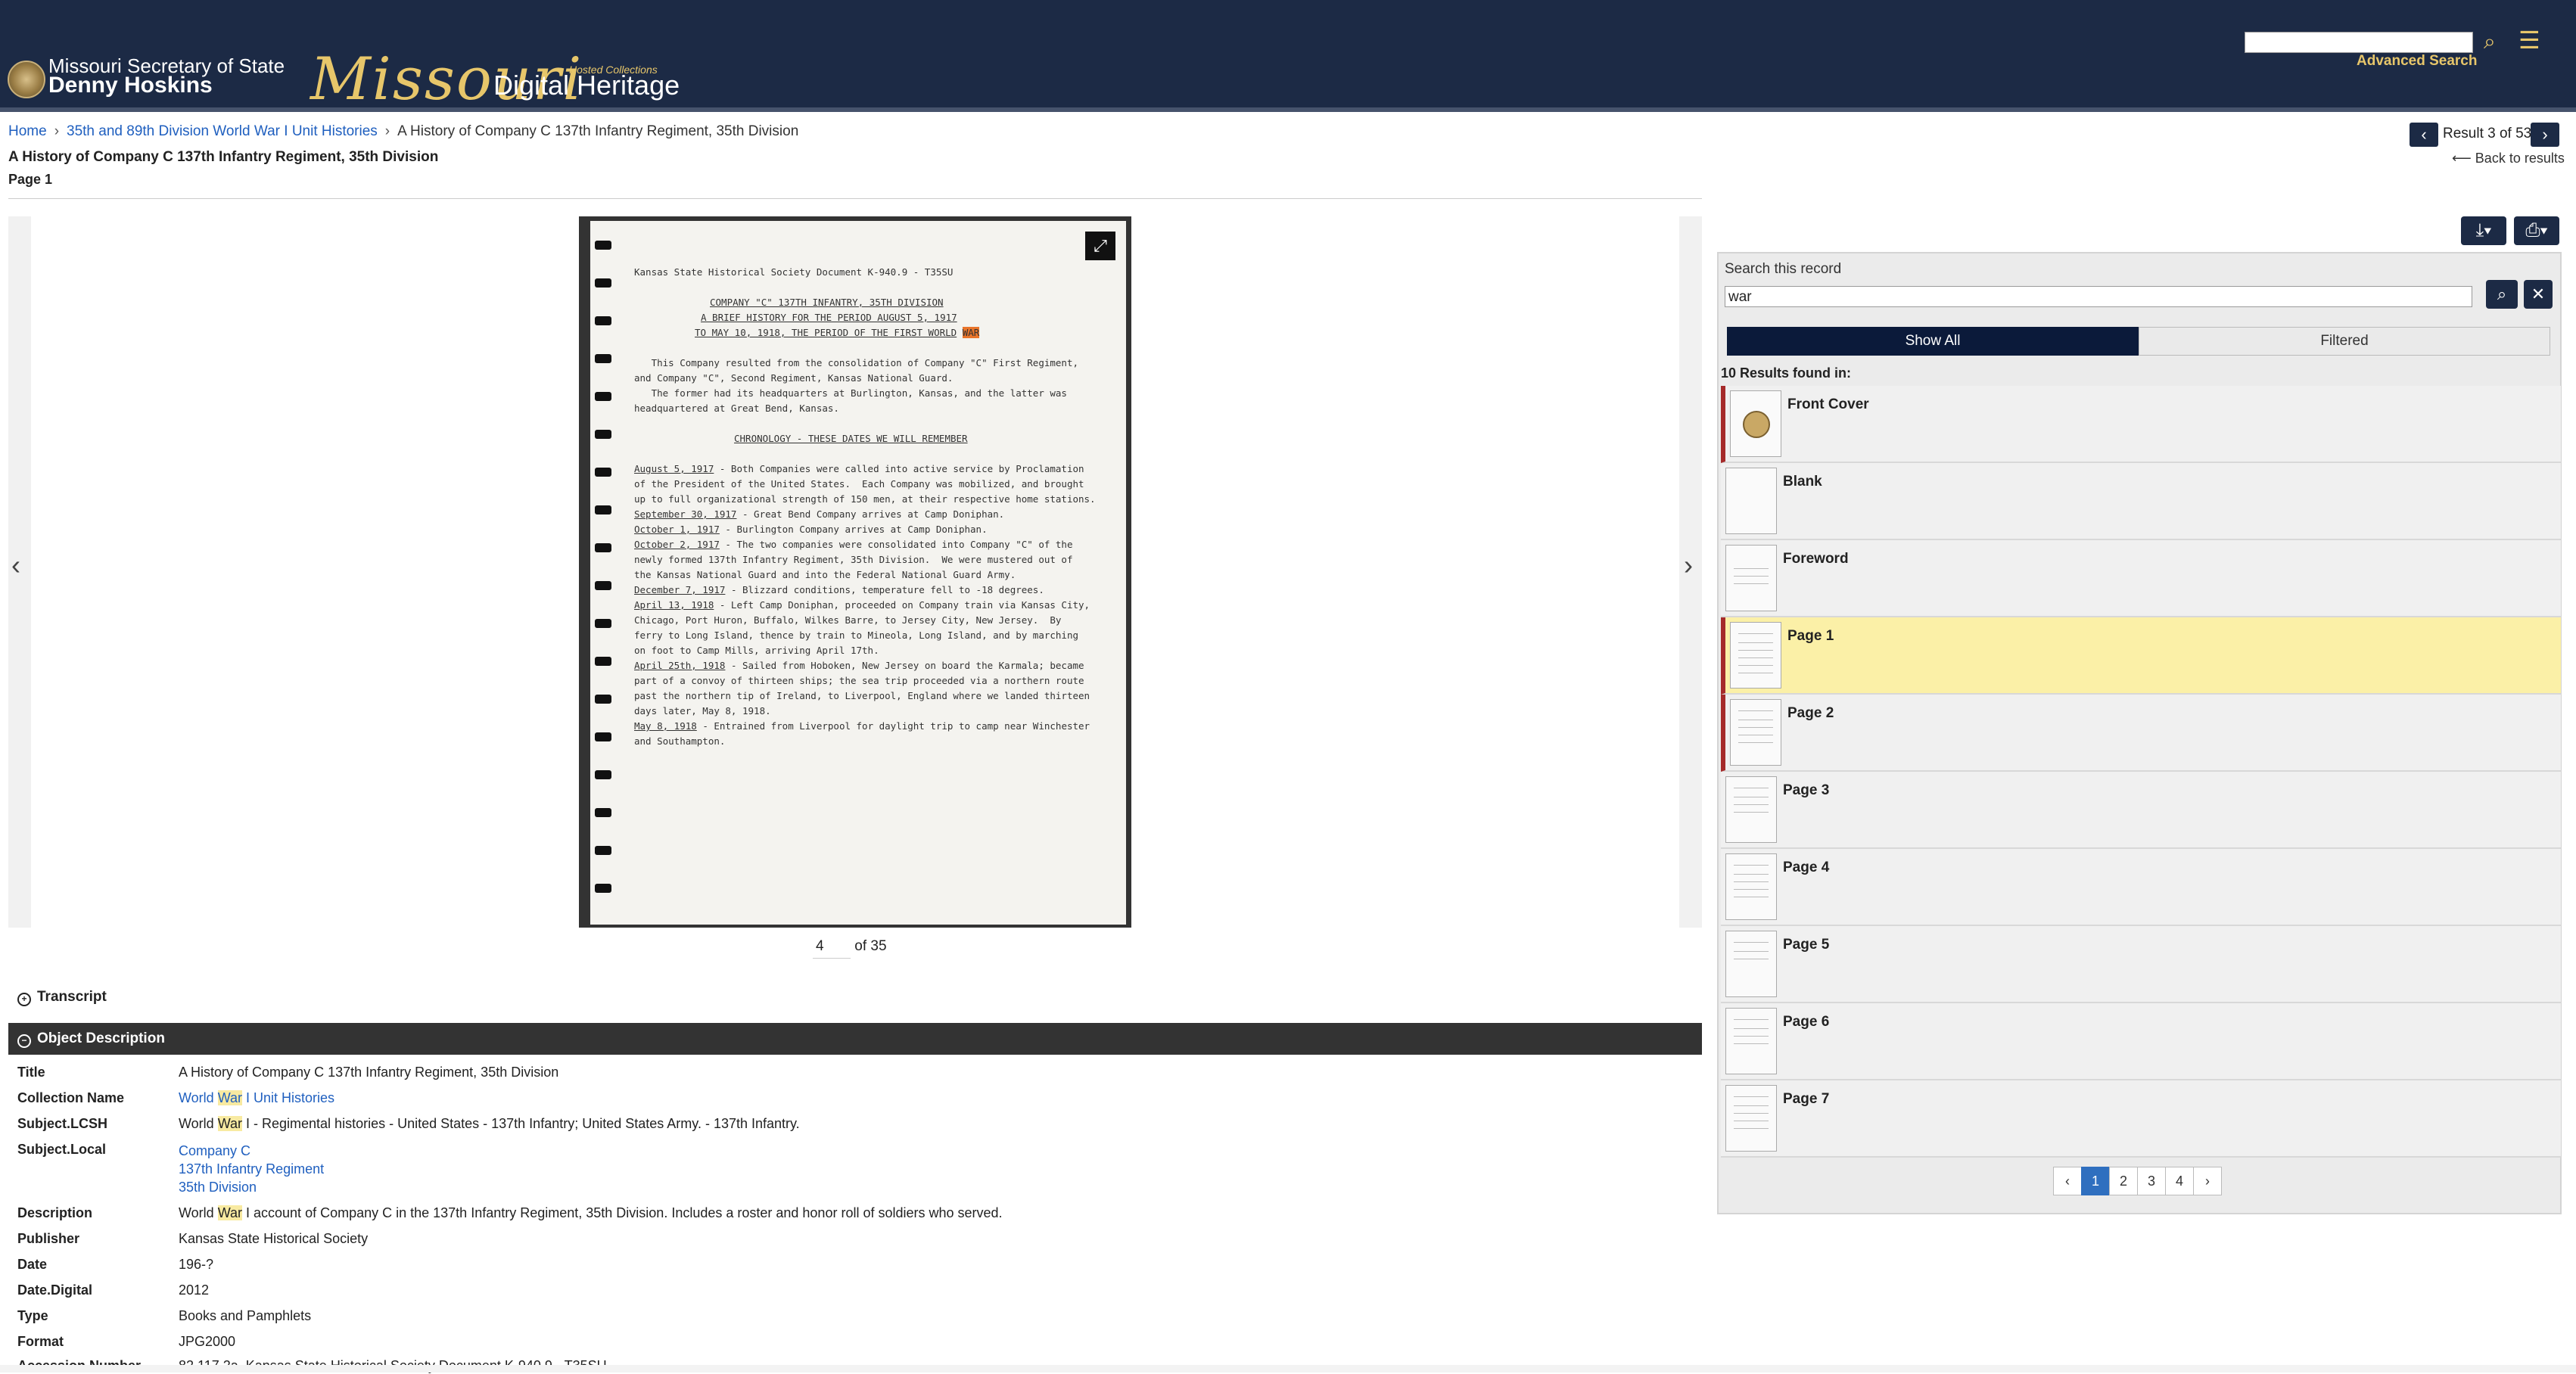  I want to click on download-icon: ⤓▾, so click(2483, 231).